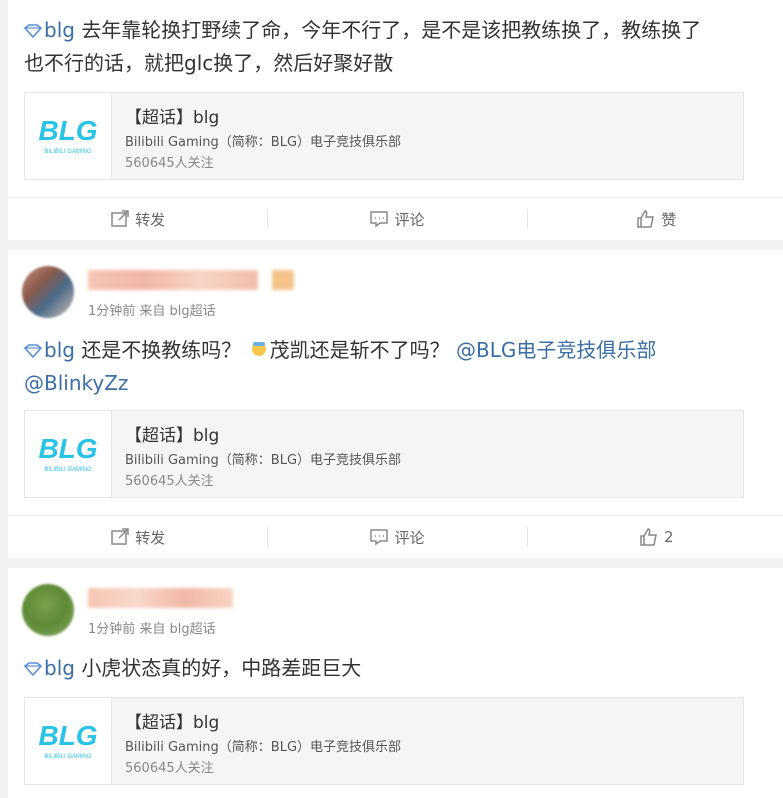  I want to click on user-badge, so click(283, 280).